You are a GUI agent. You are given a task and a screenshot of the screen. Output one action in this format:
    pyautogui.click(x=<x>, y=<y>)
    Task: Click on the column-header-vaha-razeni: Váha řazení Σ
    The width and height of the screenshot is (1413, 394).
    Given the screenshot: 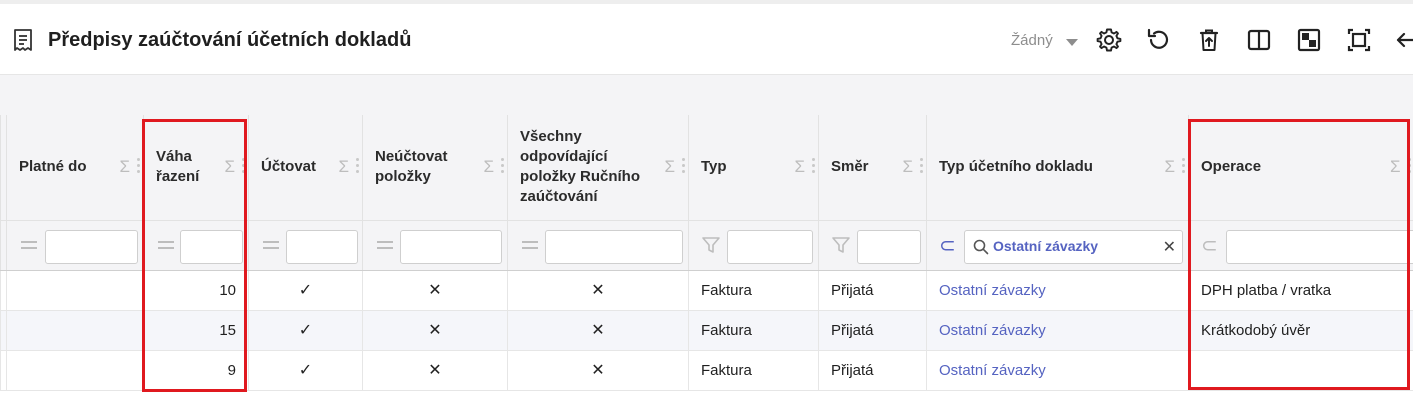 What is the action you would take?
    pyautogui.click(x=196, y=168)
    